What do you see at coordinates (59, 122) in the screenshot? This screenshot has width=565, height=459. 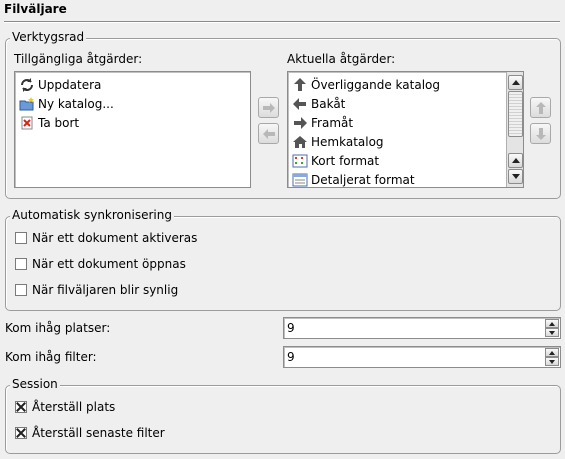 I see `list-item-label: Ta bort` at bounding box center [59, 122].